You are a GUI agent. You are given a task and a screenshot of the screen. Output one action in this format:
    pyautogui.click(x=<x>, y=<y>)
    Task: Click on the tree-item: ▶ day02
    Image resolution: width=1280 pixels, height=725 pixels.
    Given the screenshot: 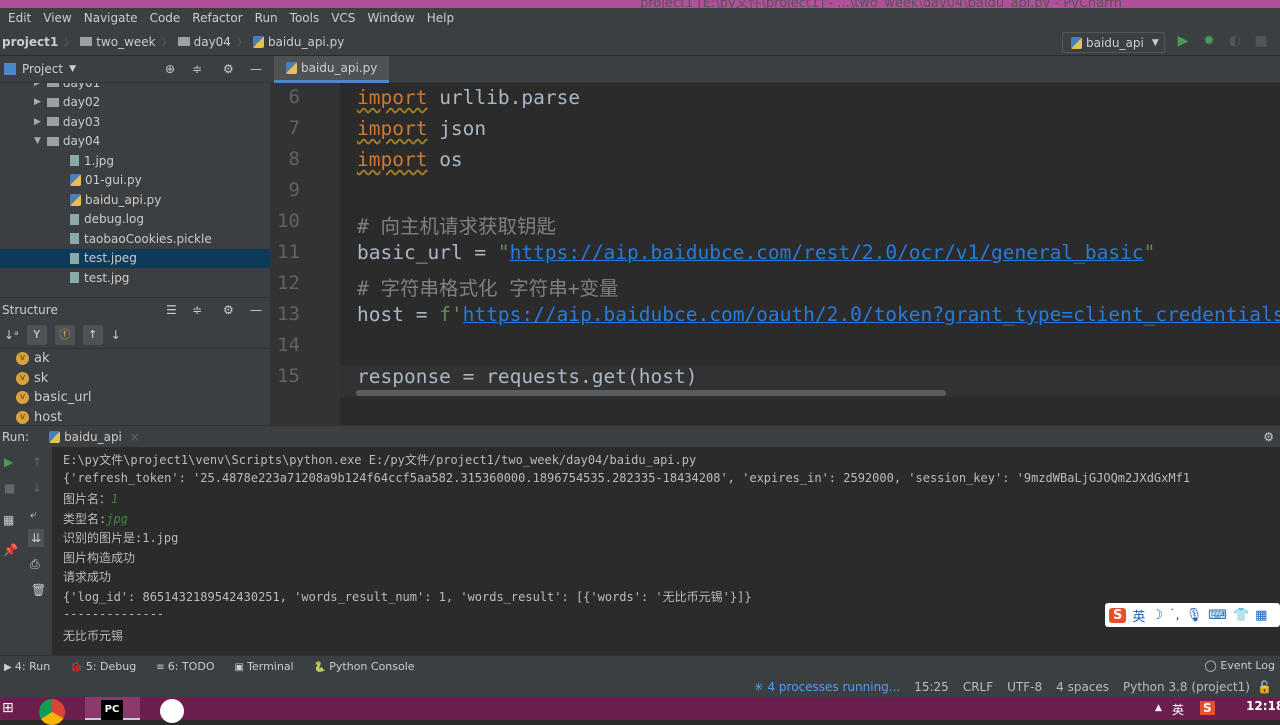 What is the action you would take?
    pyautogui.click(x=135, y=103)
    